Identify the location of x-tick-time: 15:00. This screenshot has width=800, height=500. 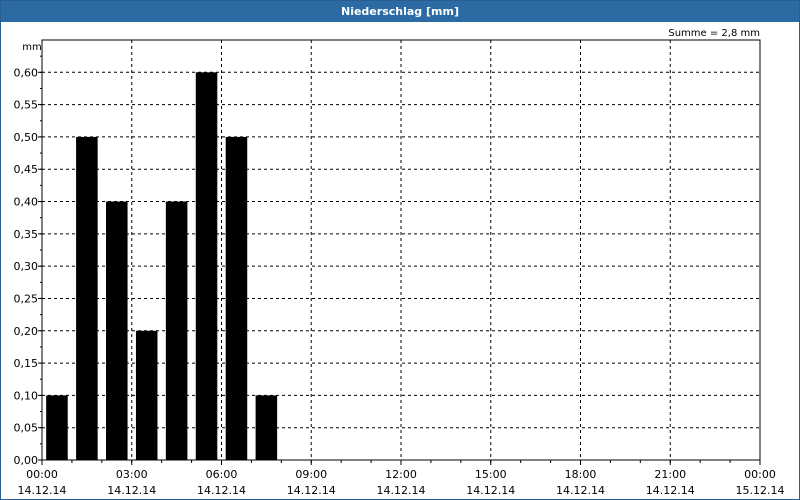
(491, 474).